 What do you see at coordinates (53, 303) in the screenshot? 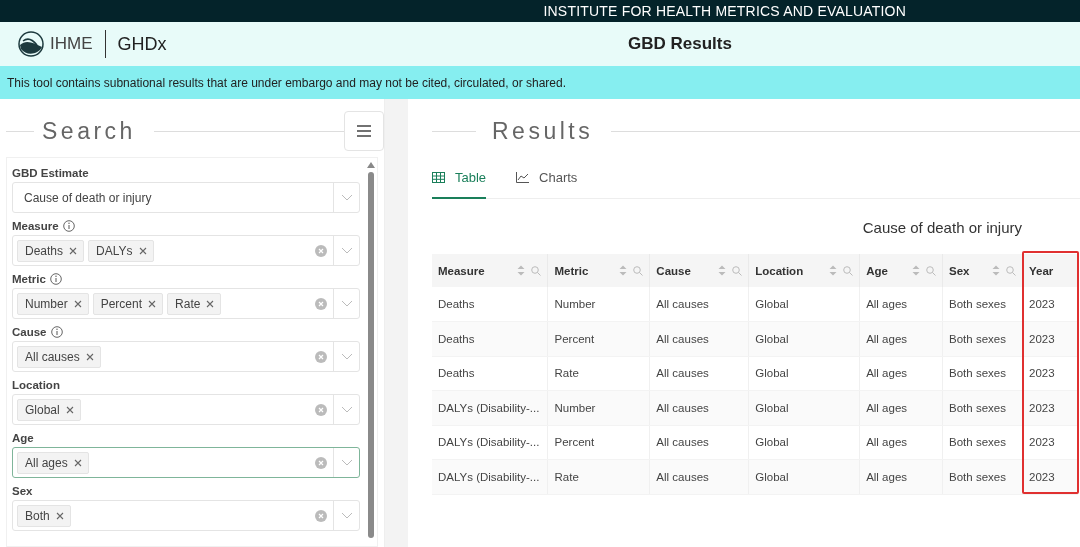
I see `filter-tag: Number` at bounding box center [53, 303].